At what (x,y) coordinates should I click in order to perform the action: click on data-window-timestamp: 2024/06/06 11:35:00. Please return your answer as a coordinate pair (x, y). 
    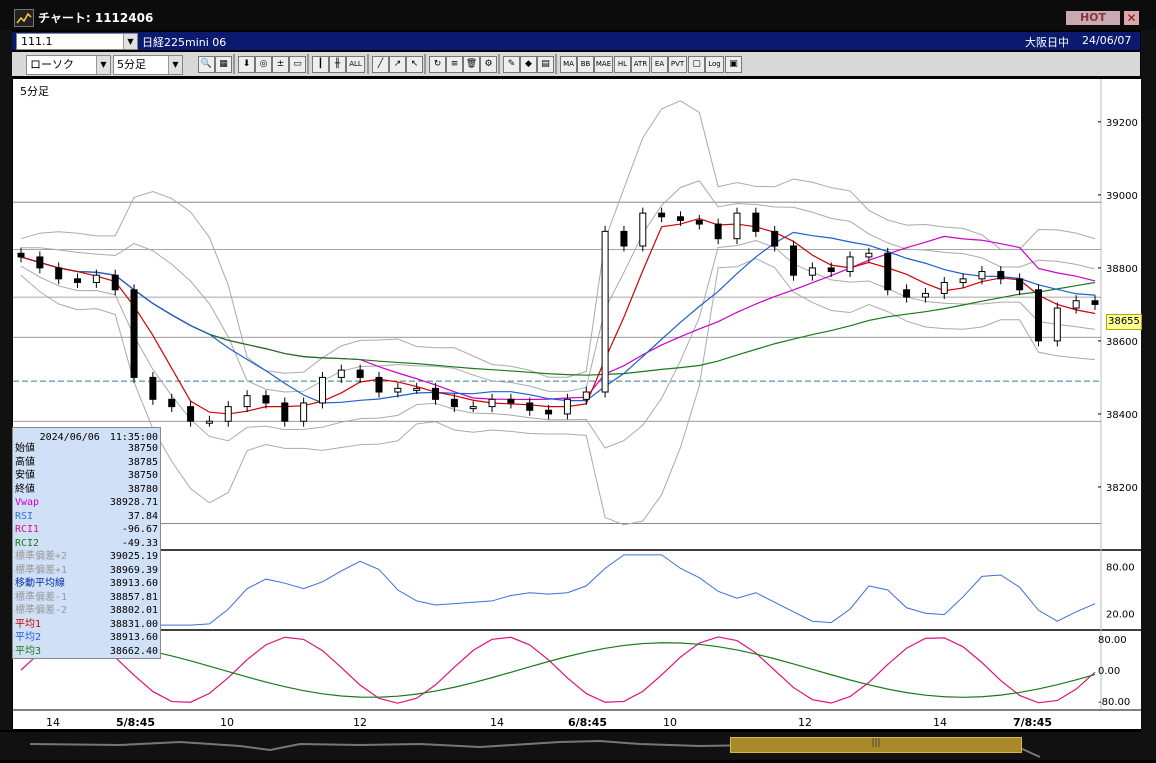
    Looking at the image, I should click on (98, 437).